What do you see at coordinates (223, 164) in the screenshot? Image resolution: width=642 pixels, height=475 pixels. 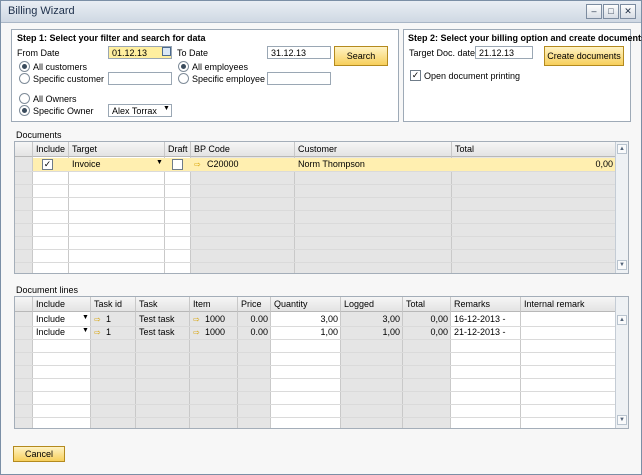 I see `bp-code-cell: C20000` at bounding box center [223, 164].